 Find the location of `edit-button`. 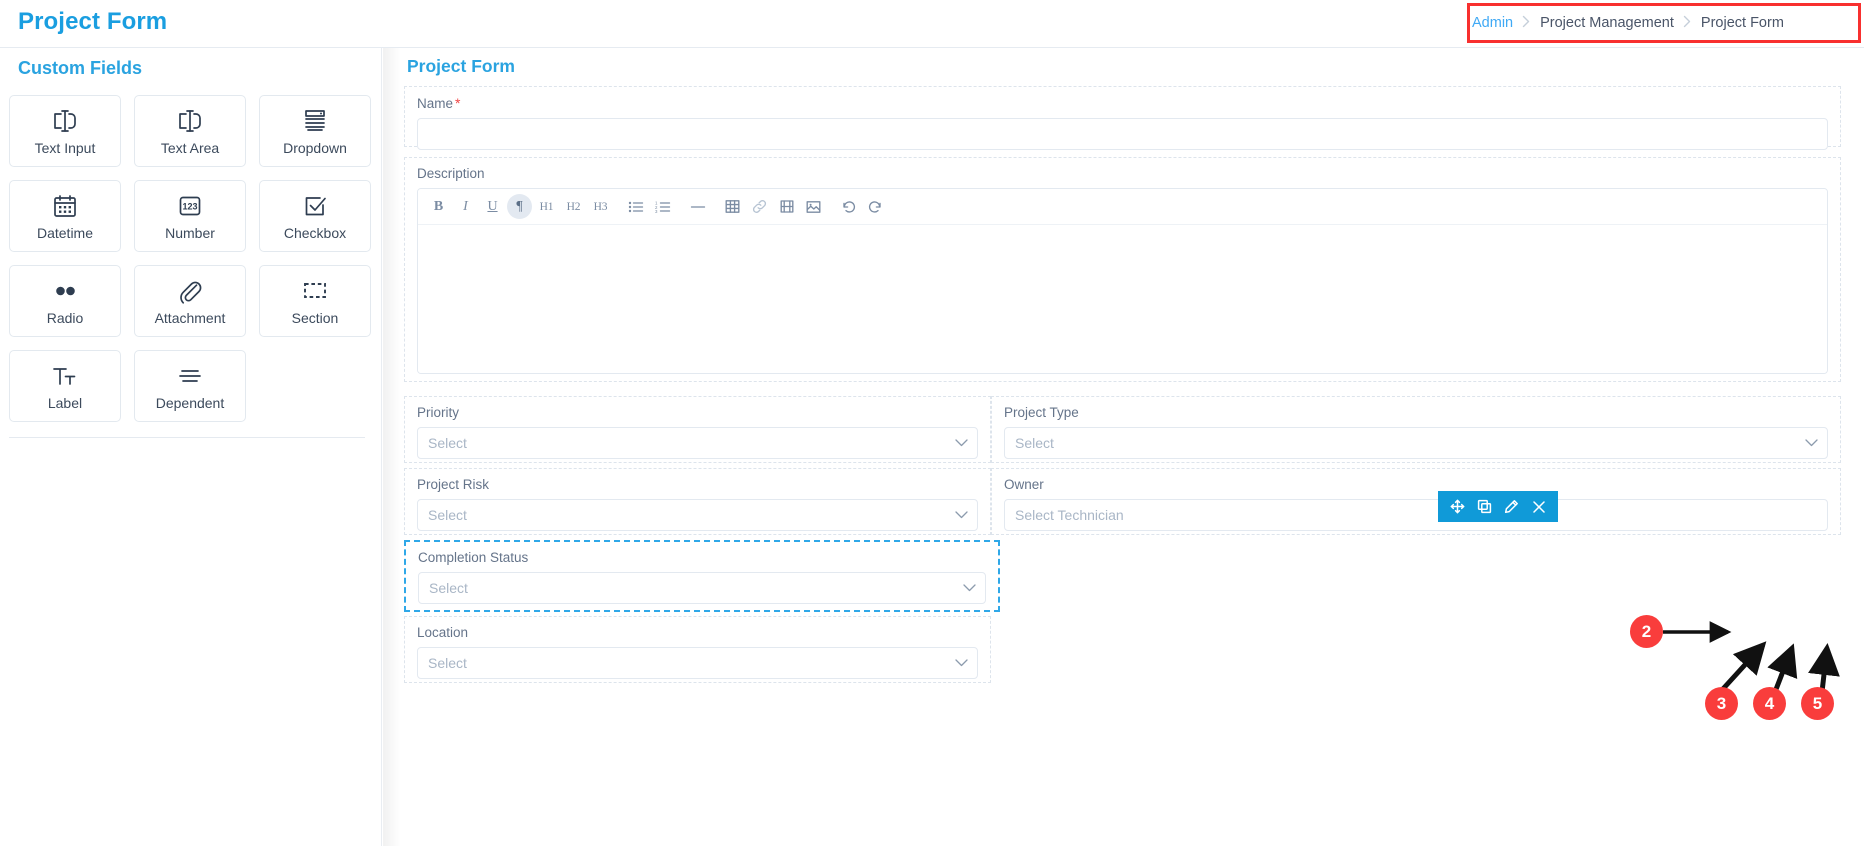

edit-button is located at coordinates (1512, 507).